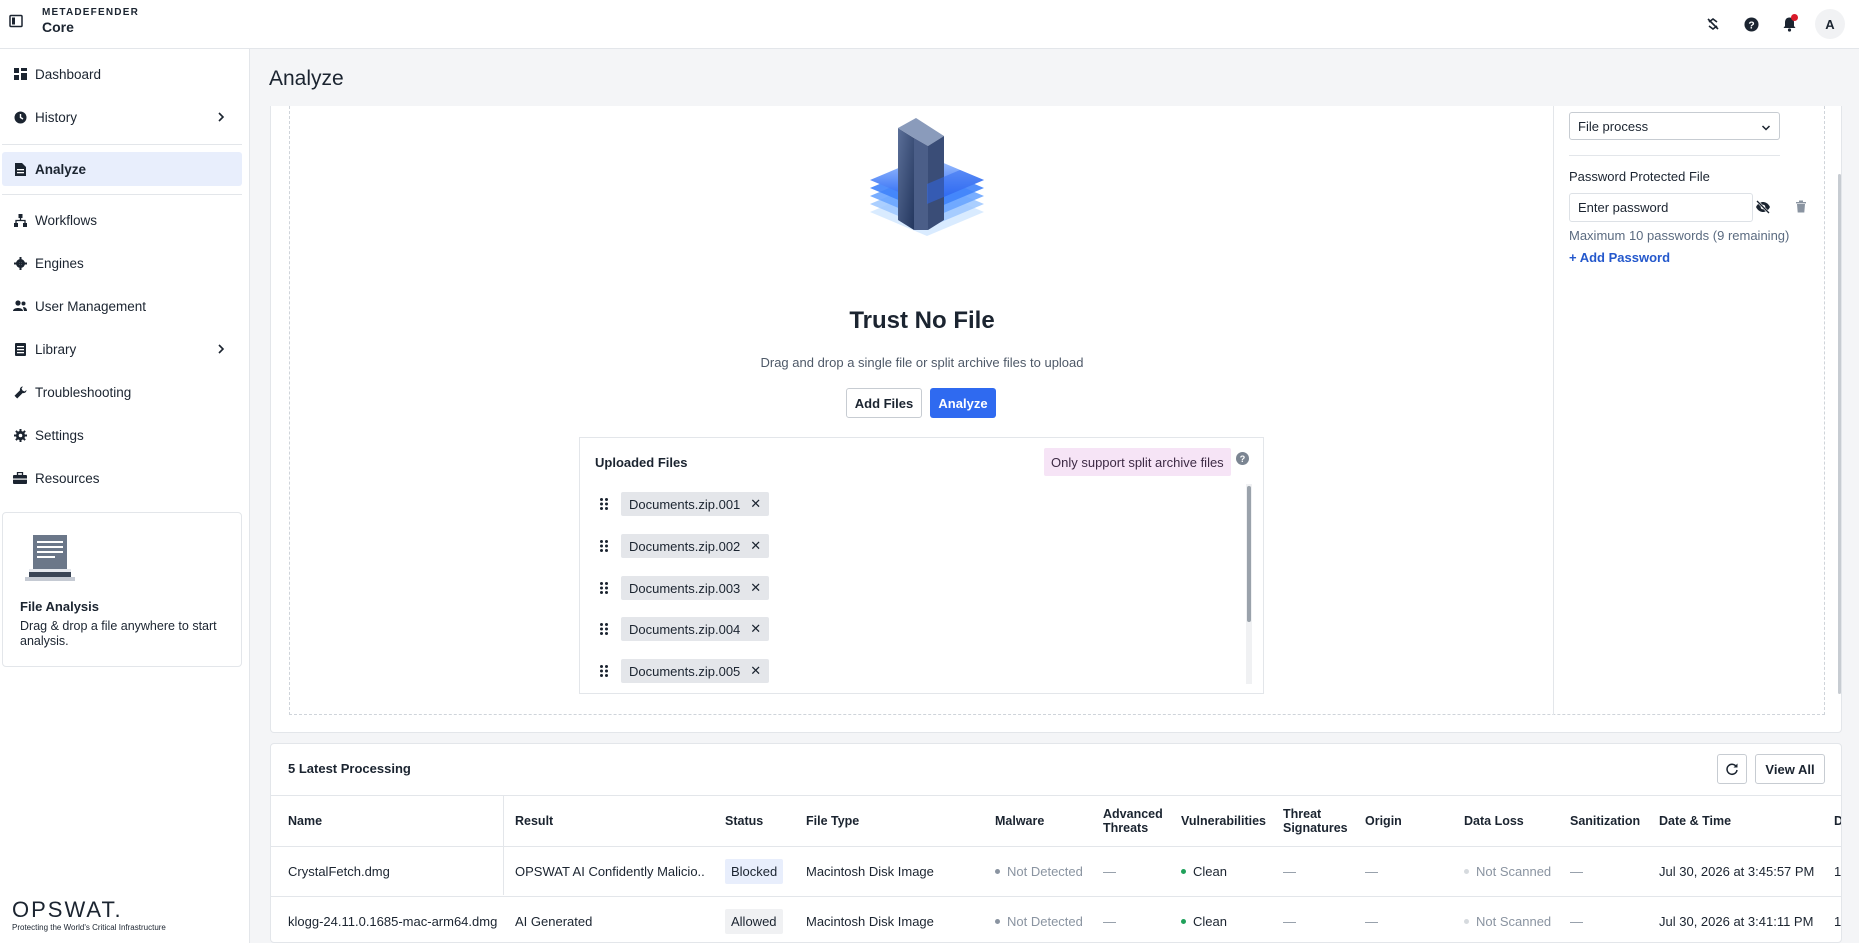  I want to click on sidebar-item-label: Analyze, so click(61, 169).